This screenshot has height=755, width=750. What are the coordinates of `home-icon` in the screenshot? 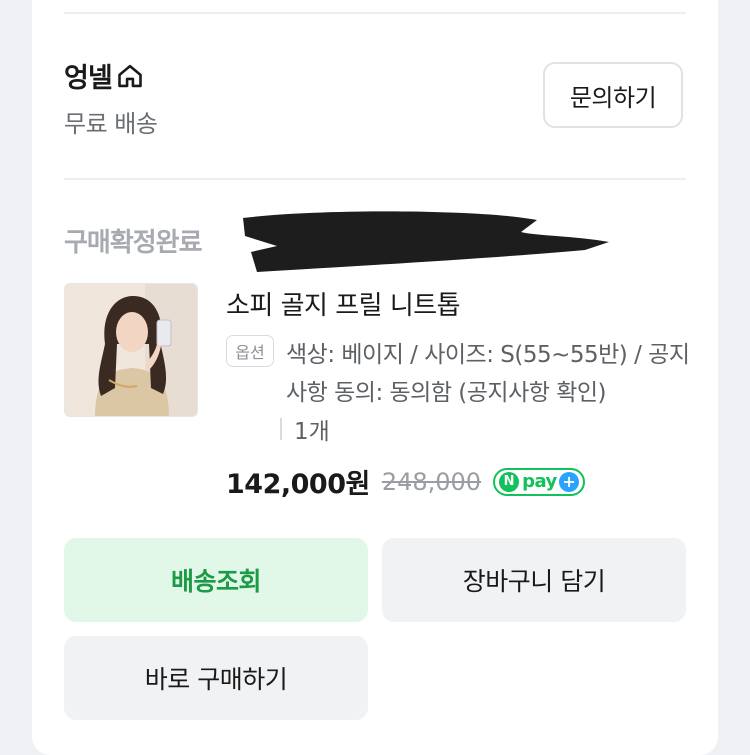 It's located at (129, 75).